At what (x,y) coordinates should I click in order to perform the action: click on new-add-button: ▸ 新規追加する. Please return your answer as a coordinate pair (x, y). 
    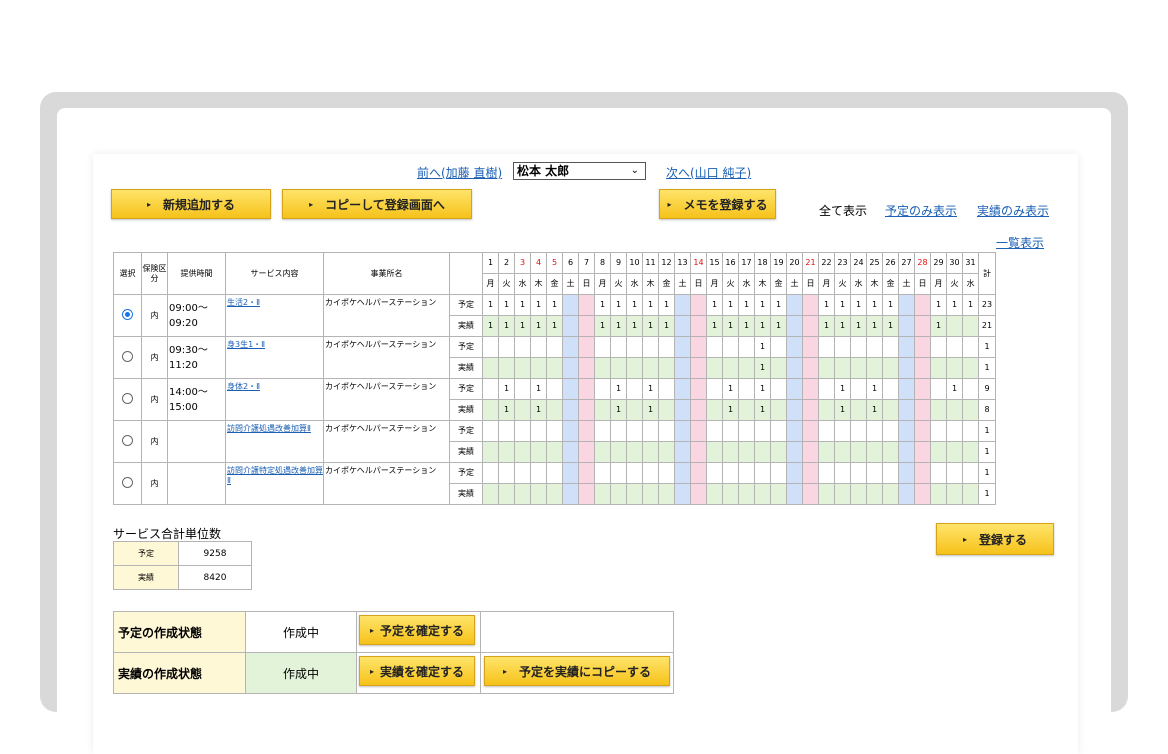
    Looking at the image, I should click on (191, 204).